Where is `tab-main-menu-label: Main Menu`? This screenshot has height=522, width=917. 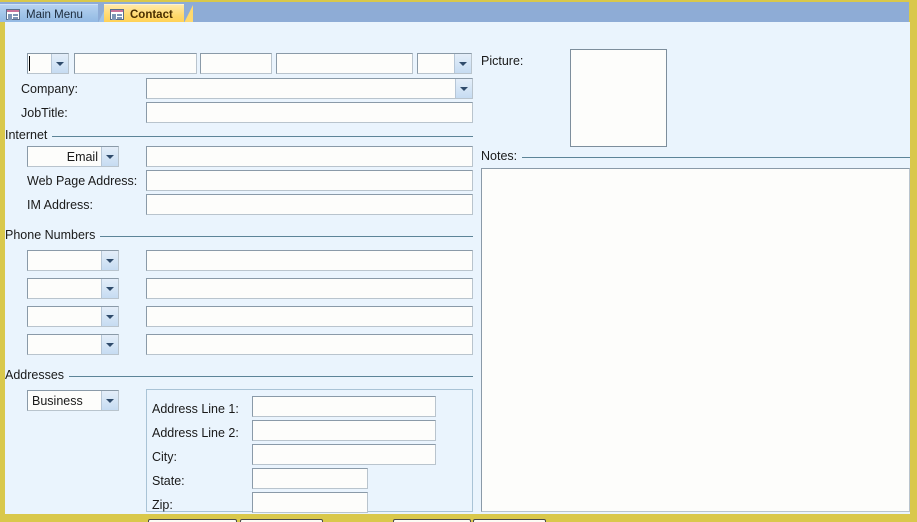 tab-main-menu-label: Main Menu is located at coordinates (54, 14).